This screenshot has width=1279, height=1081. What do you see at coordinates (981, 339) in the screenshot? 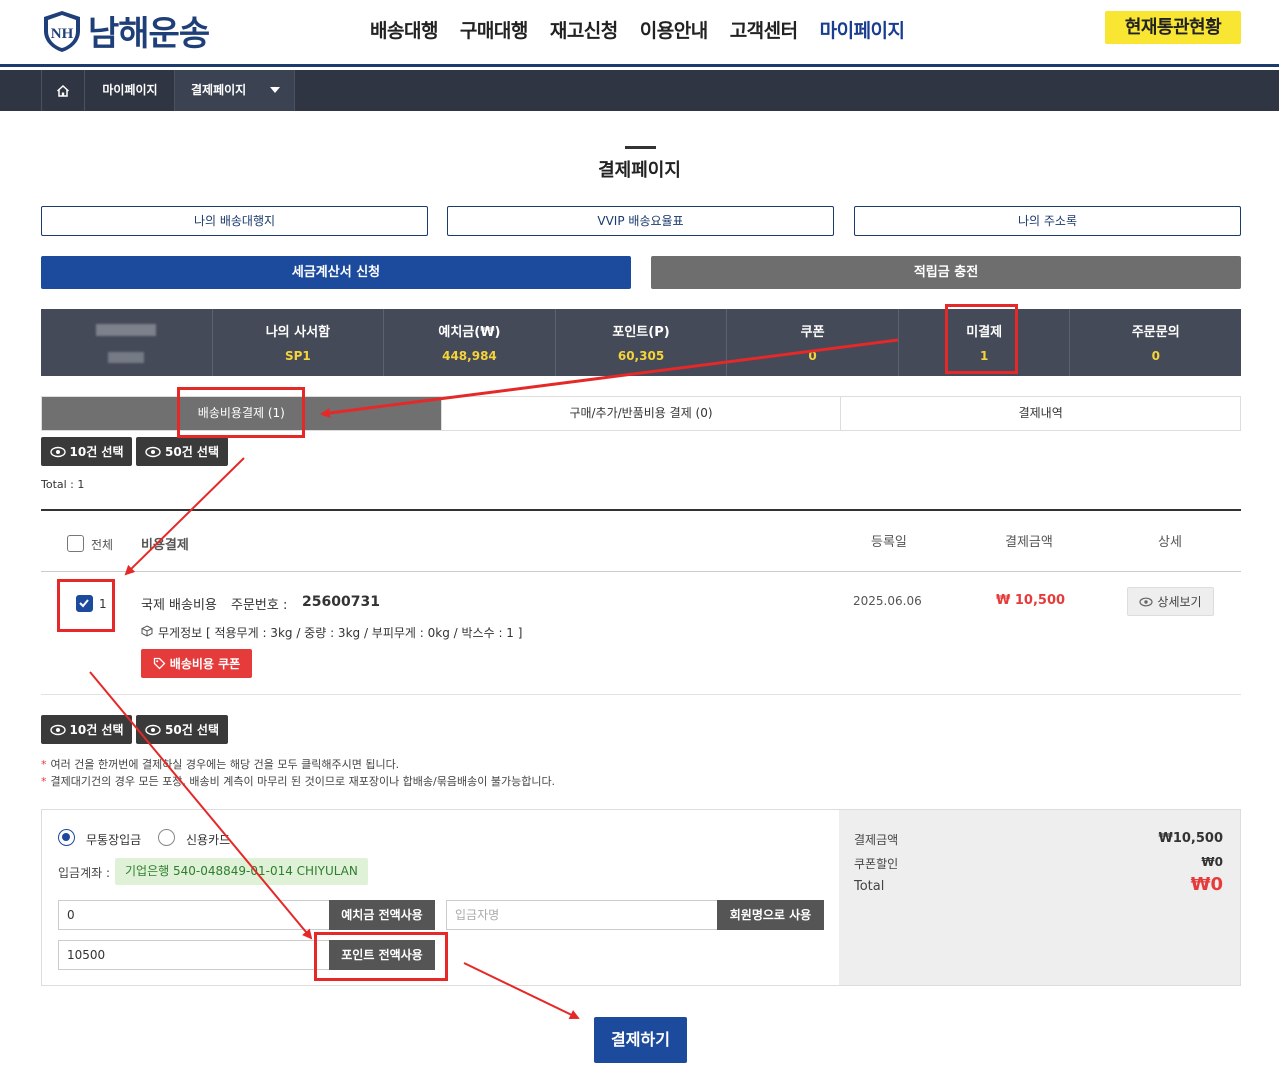
I see `annotation-box-unpaid` at bounding box center [981, 339].